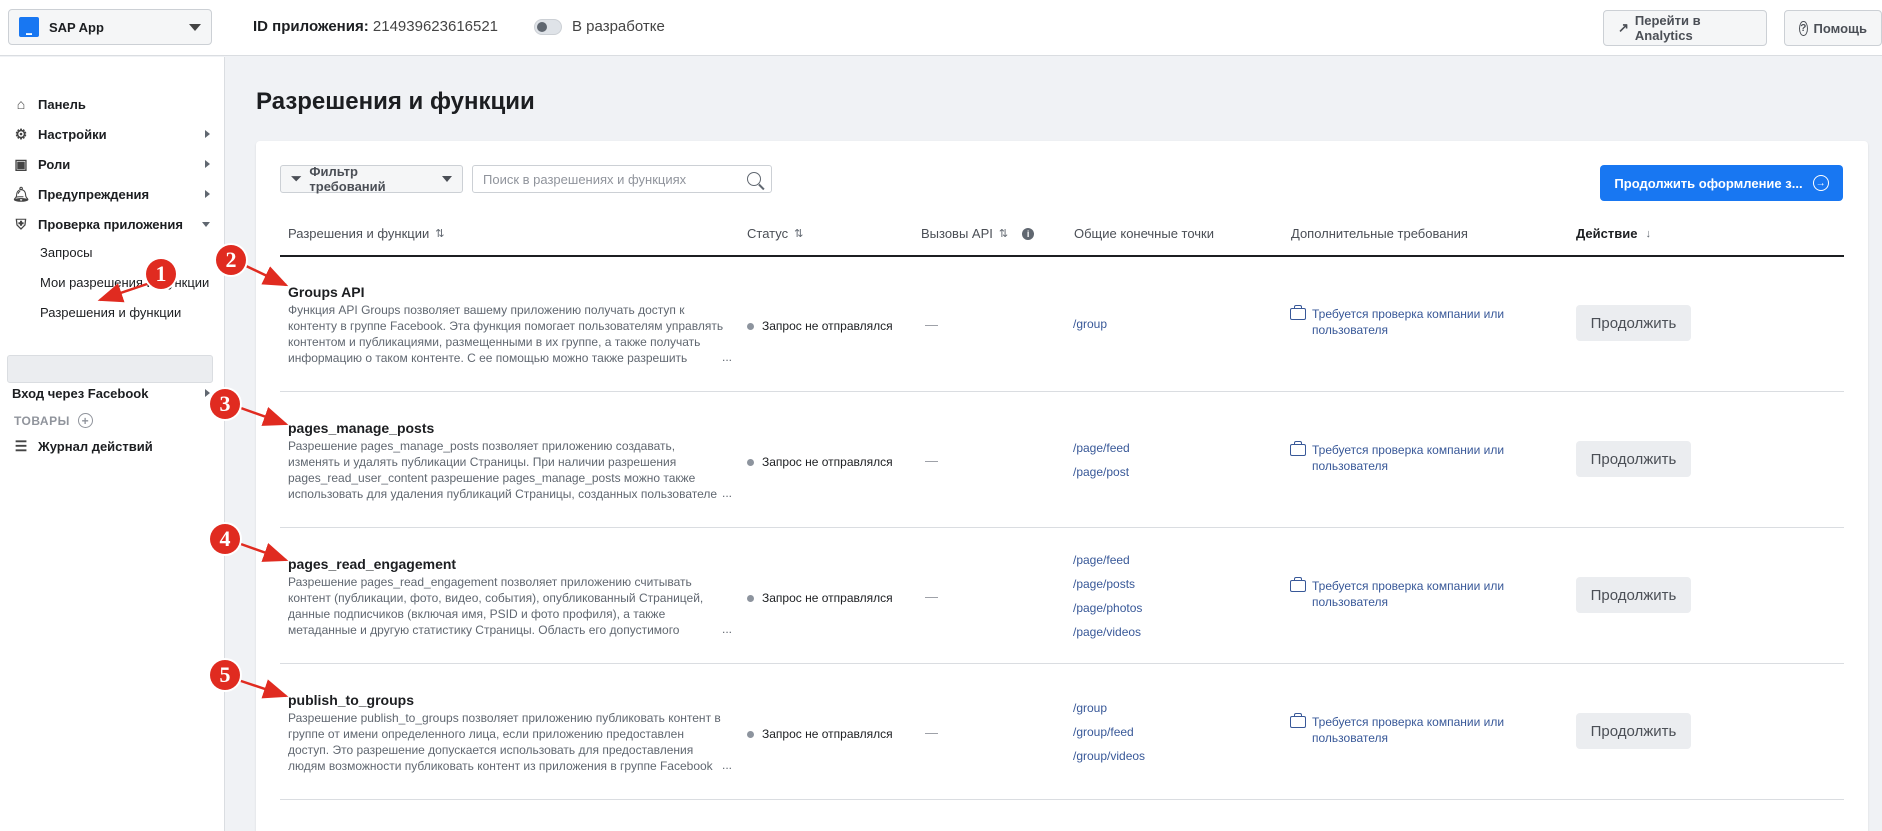  I want to click on sidebar-item-settings: ⚙ Настройки, so click(111, 134).